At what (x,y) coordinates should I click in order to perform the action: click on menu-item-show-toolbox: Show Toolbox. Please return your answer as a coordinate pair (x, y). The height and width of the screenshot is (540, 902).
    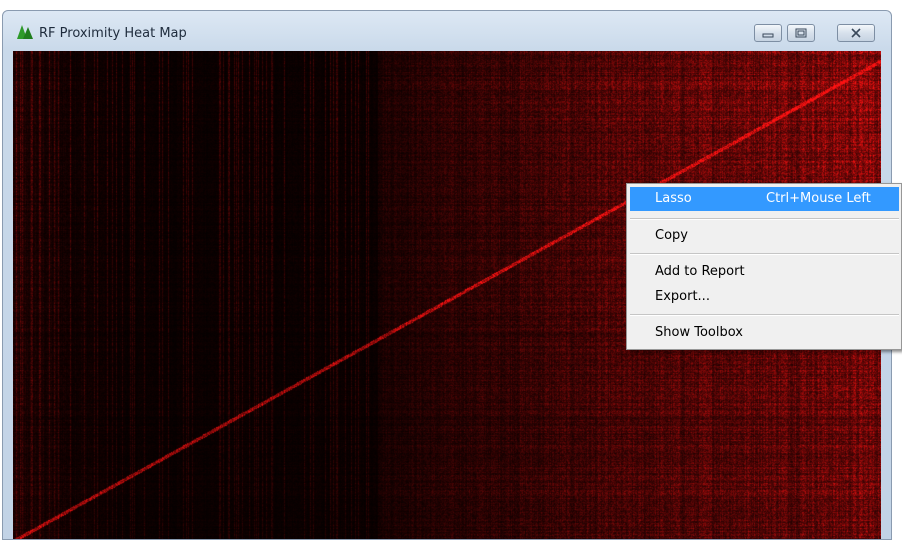
    Looking at the image, I should click on (764, 333).